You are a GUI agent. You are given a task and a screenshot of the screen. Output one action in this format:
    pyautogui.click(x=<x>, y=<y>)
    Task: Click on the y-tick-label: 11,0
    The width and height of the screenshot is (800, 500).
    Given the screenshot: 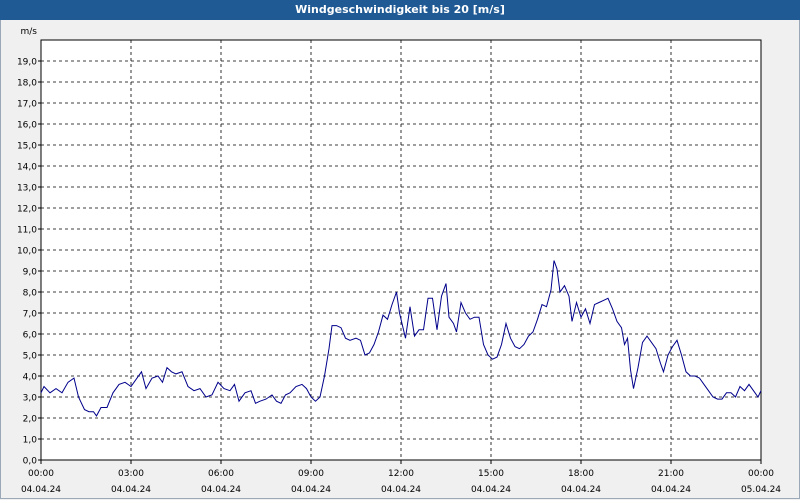 What is the action you would take?
    pyautogui.click(x=27, y=231)
    